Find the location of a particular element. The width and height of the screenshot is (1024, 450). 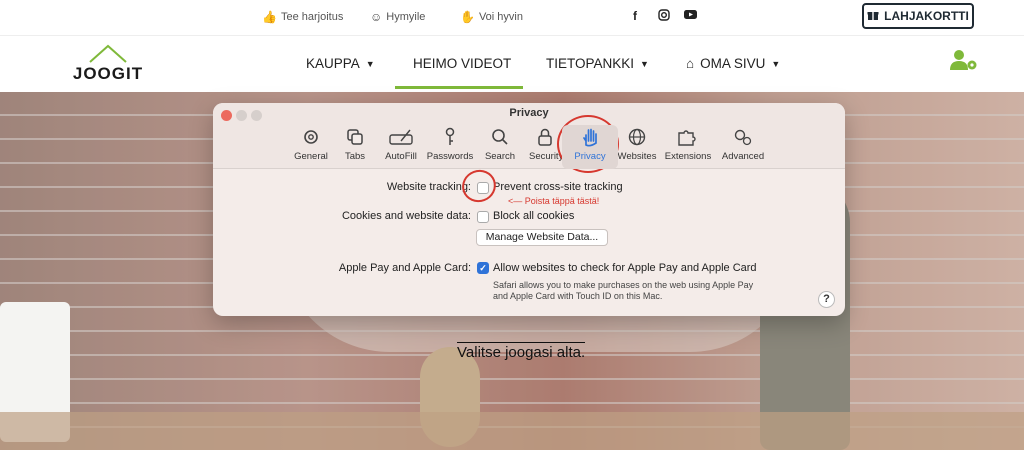

tee-harjoitus-label: Tee harjoitus is located at coordinates (312, 17).